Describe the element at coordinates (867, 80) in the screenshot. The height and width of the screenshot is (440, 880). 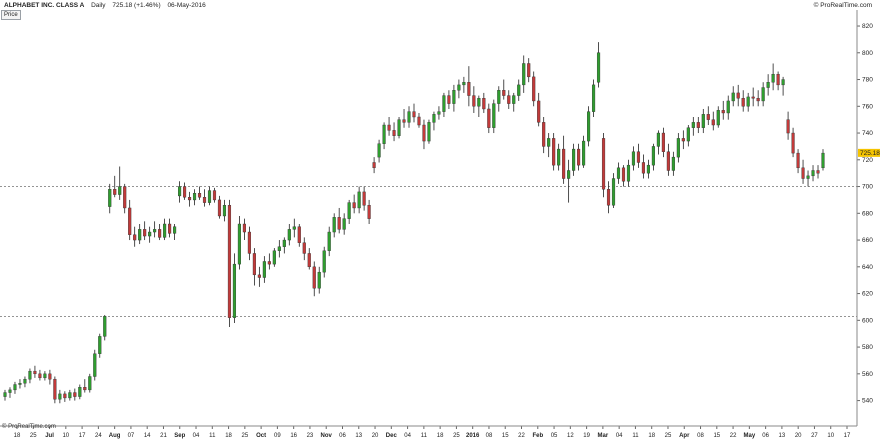
I see `price-tick-label: 780` at that location.